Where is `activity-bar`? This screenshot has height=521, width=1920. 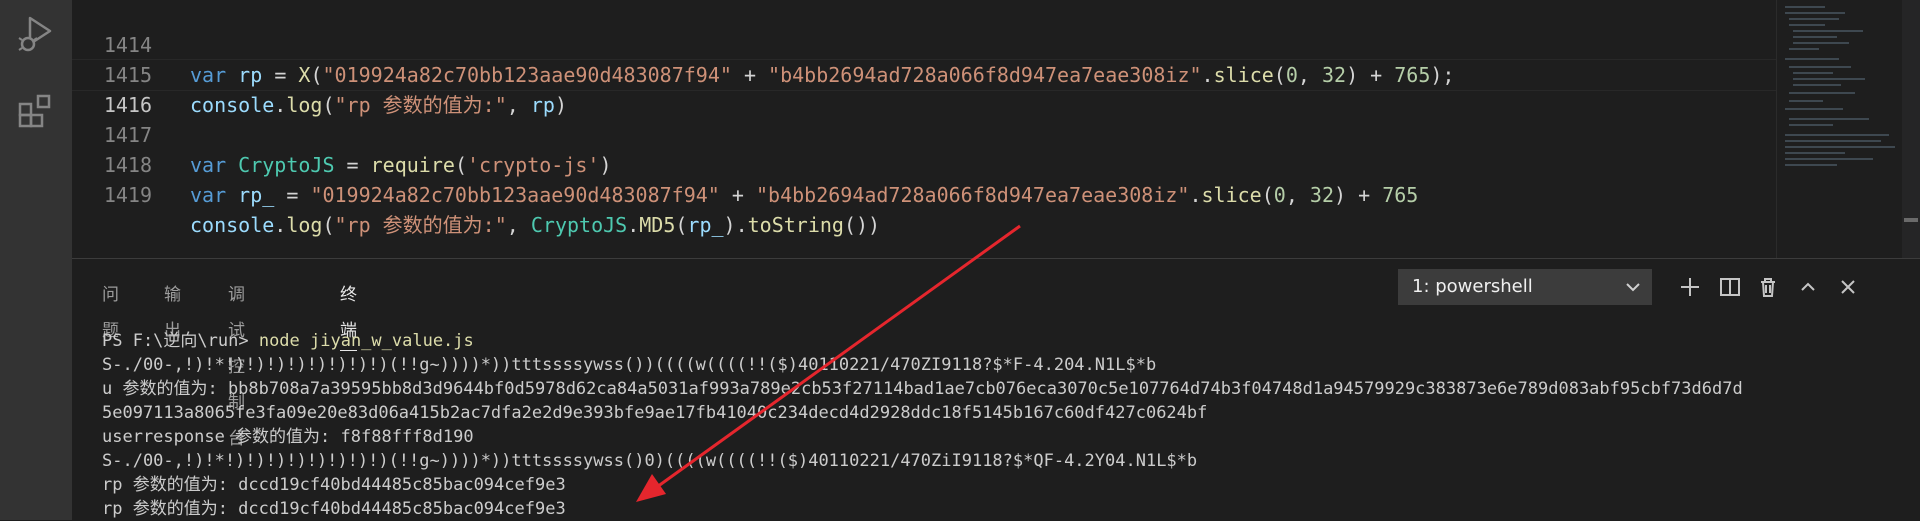 activity-bar is located at coordinates (36, 260).